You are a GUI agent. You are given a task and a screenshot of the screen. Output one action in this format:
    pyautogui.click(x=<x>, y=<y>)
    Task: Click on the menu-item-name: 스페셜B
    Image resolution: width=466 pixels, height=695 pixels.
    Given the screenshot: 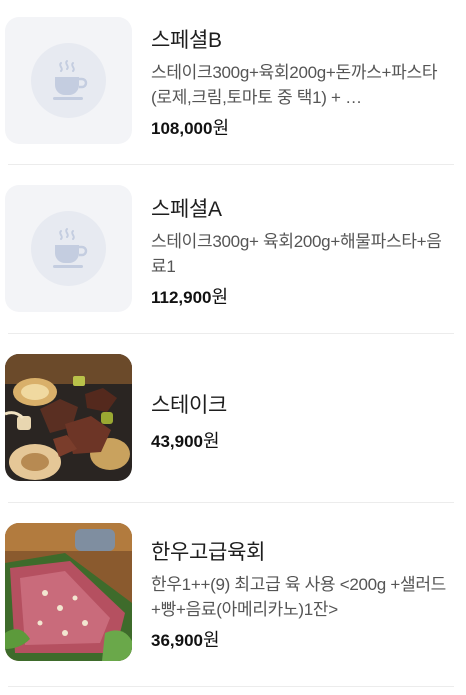 What is the action you would take?
    pyautogui.click(x=186, y=40)
    